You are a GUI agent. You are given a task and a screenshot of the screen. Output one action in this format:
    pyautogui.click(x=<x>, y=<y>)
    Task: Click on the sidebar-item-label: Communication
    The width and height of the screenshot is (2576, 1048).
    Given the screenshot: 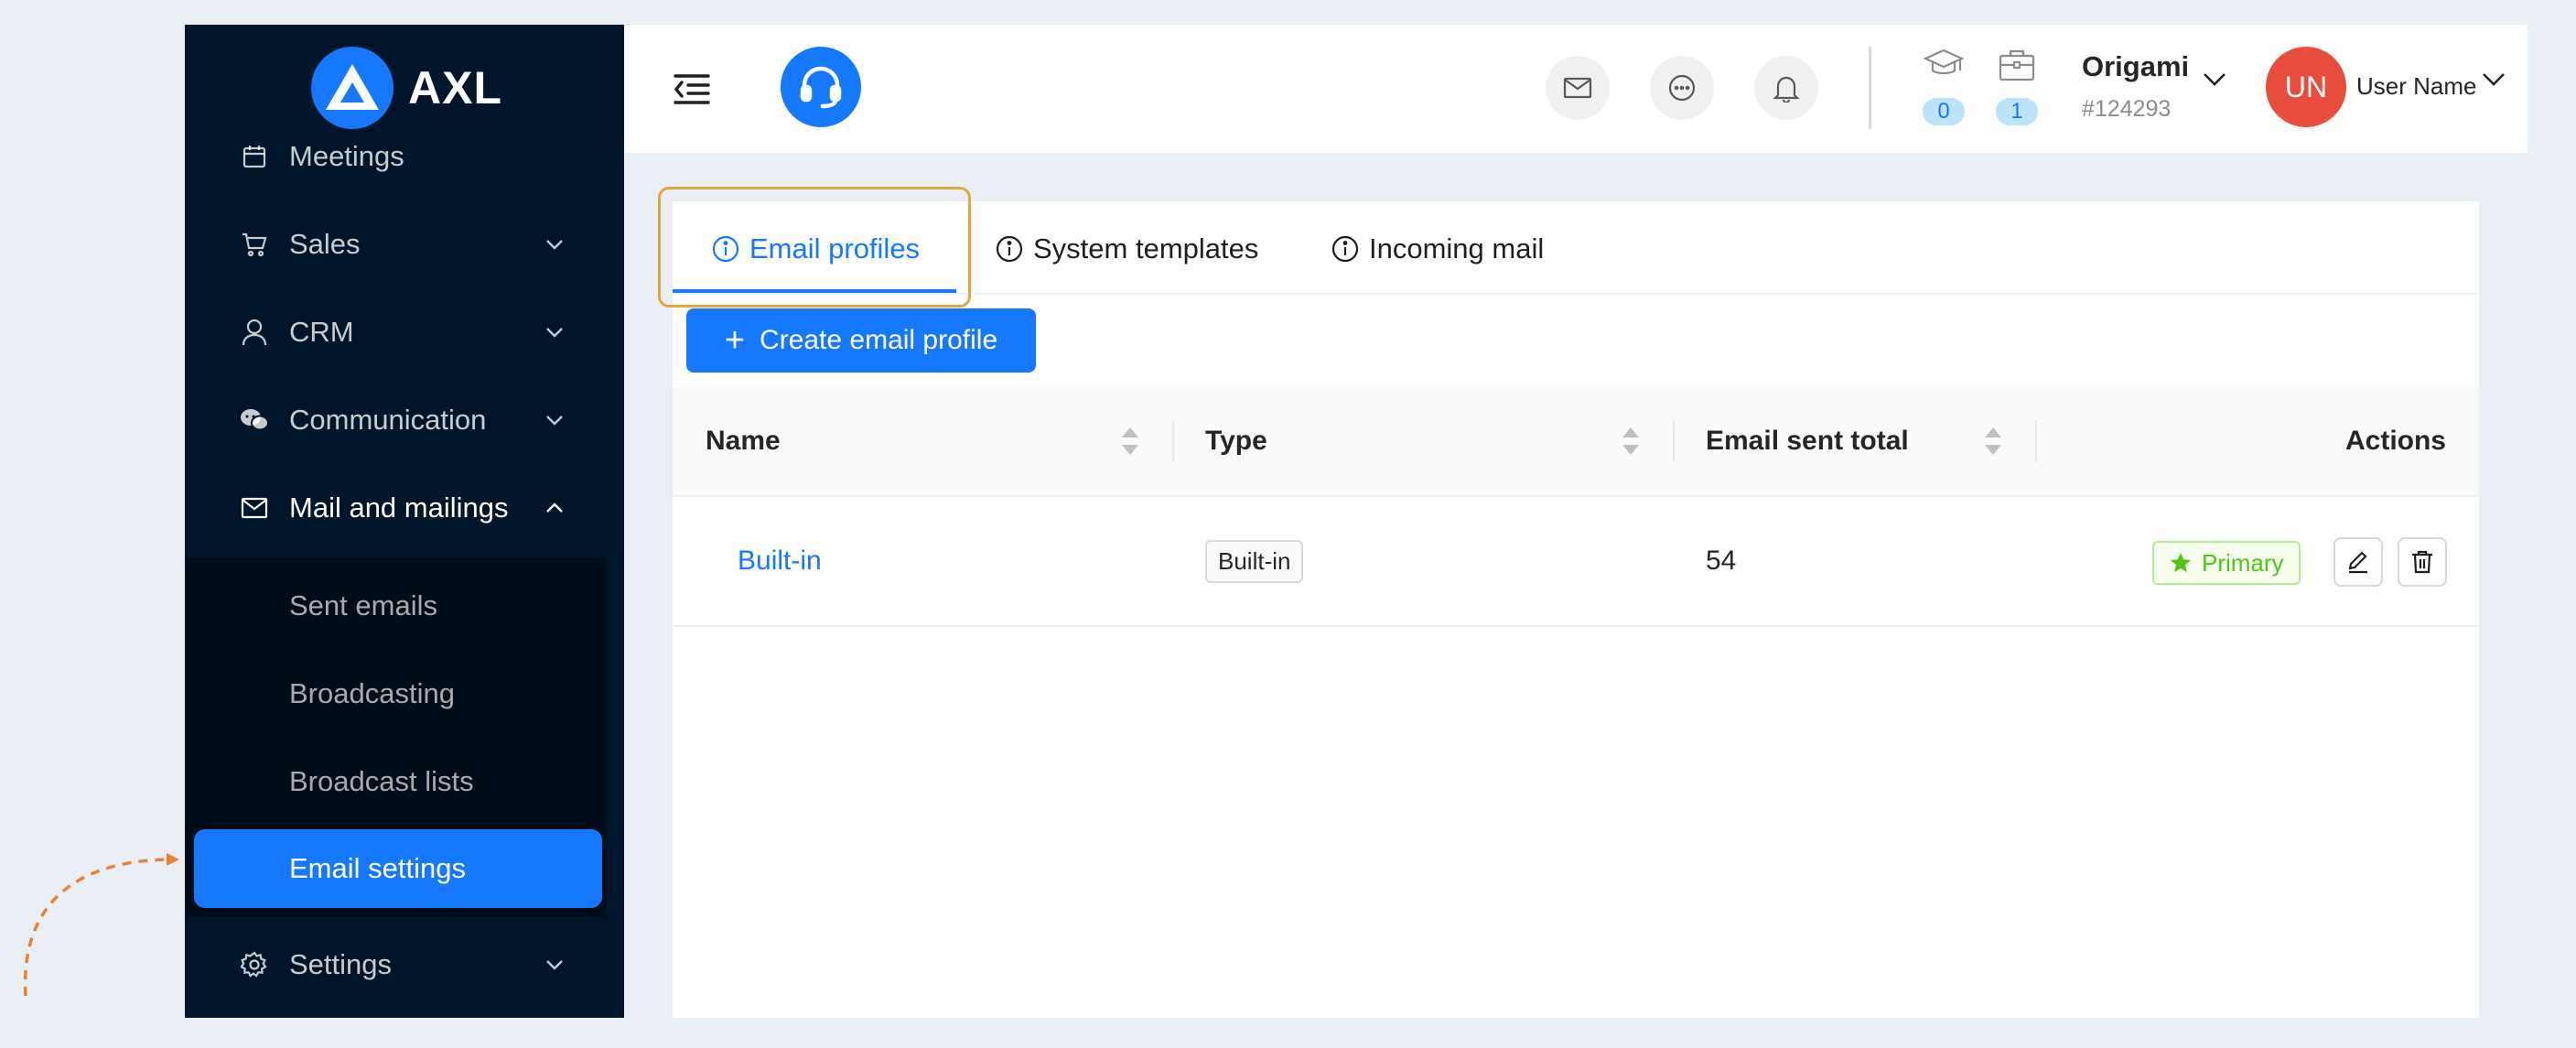 What is the action you would take?
    pyautogui.click(x=388, y=420)
    